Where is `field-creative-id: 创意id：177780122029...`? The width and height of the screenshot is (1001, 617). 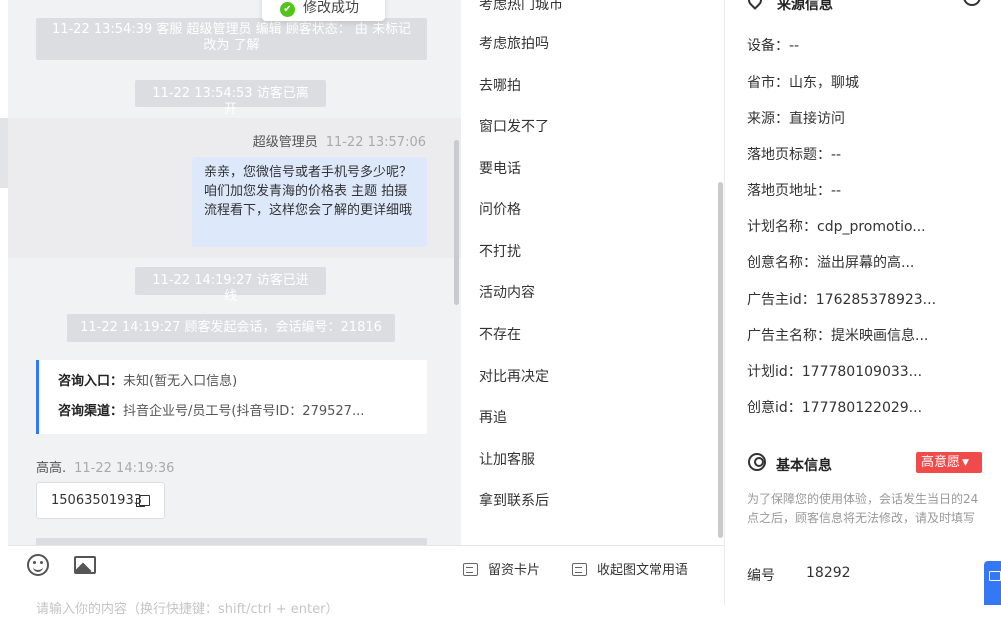 field-creative-id: 创意id：177780122029... is located at coordinates (835, 408).